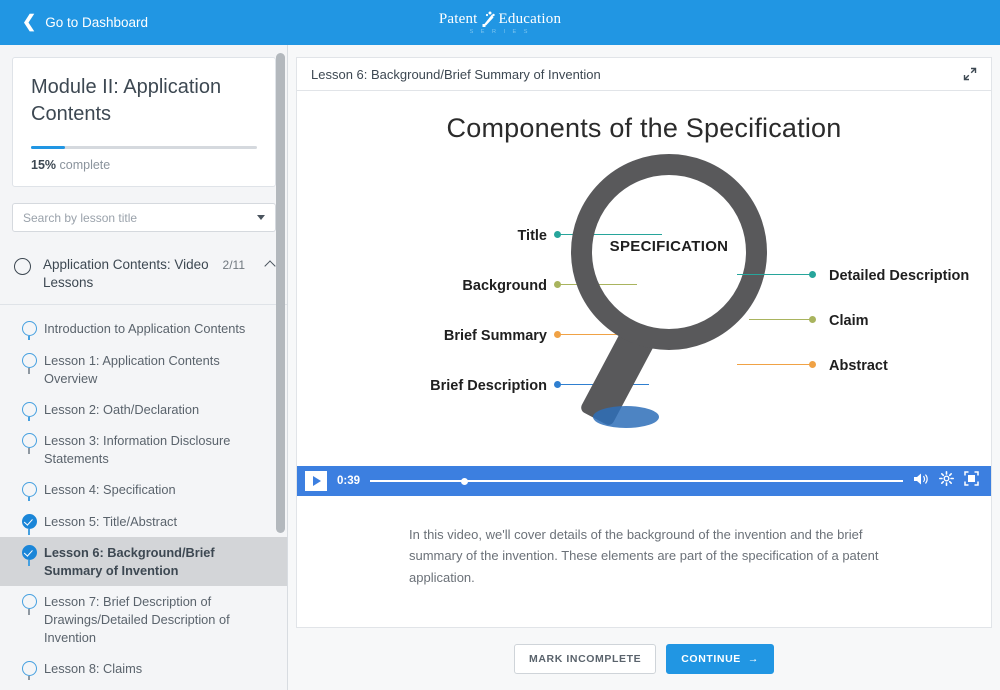 The width and height of the screenshot is (1000, 690). I want to click on diagram-dot-brief-summary, so click(557, 334).